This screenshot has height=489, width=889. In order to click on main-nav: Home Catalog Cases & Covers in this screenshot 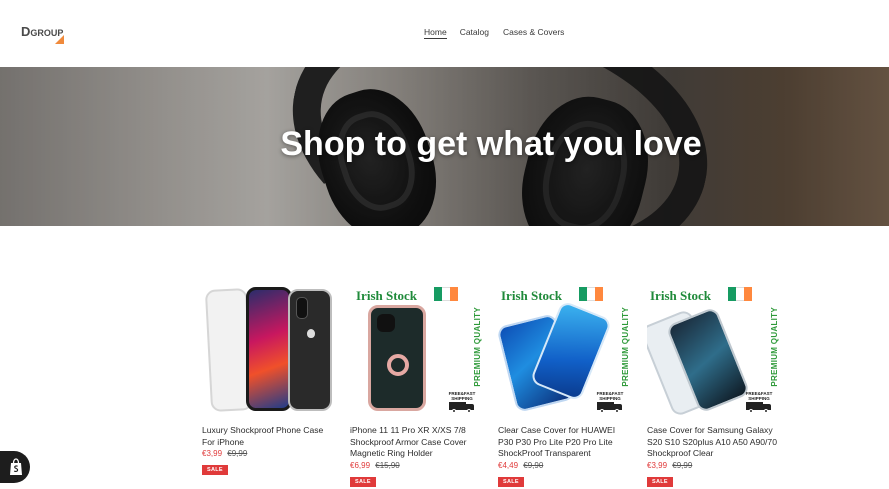, I will do `click(494, 33)`.